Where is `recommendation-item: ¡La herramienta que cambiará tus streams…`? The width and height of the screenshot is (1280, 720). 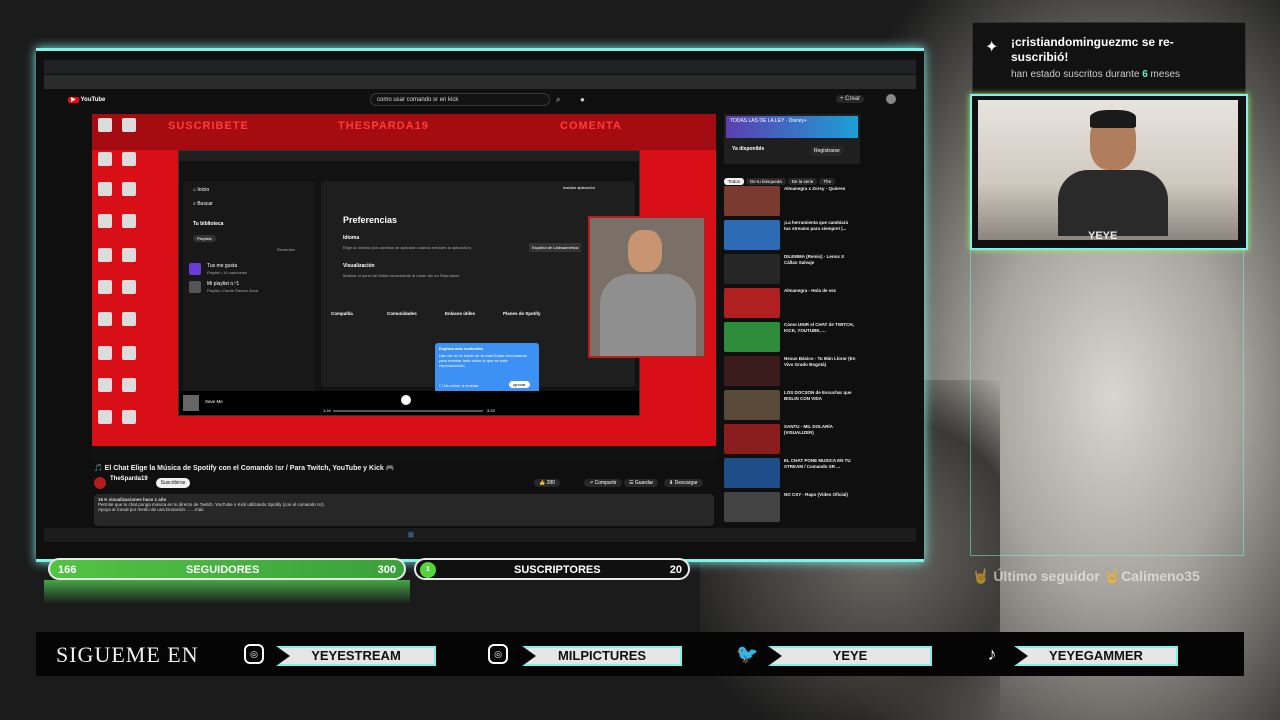
recommendation-item: ¡La herramienta que cambiará tus streams… is located at coordinates (792, 236).